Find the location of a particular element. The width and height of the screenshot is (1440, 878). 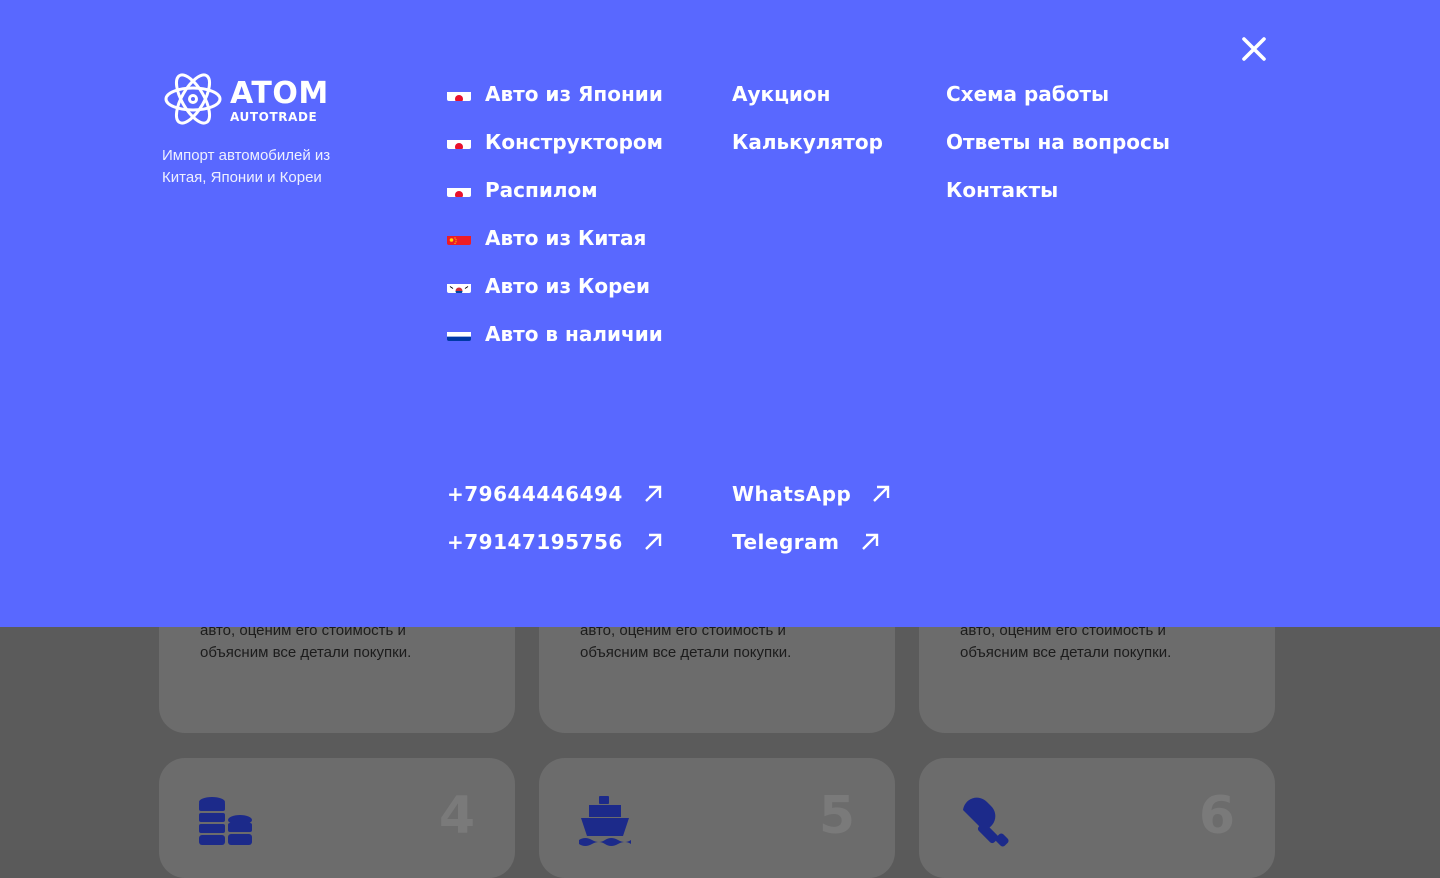

russia-flag-icon is located at coordinates (459, 334).